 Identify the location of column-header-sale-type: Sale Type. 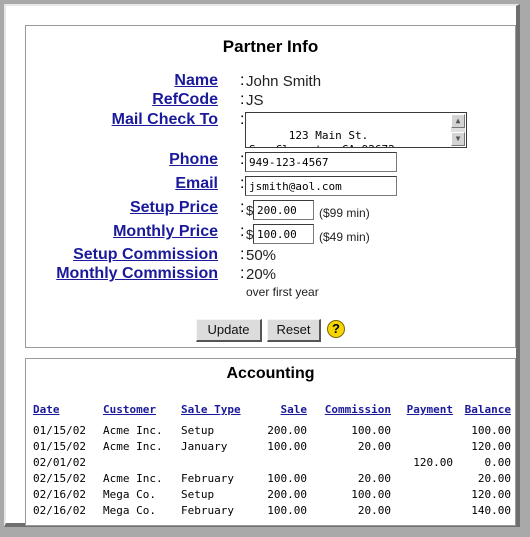
(215, 412).